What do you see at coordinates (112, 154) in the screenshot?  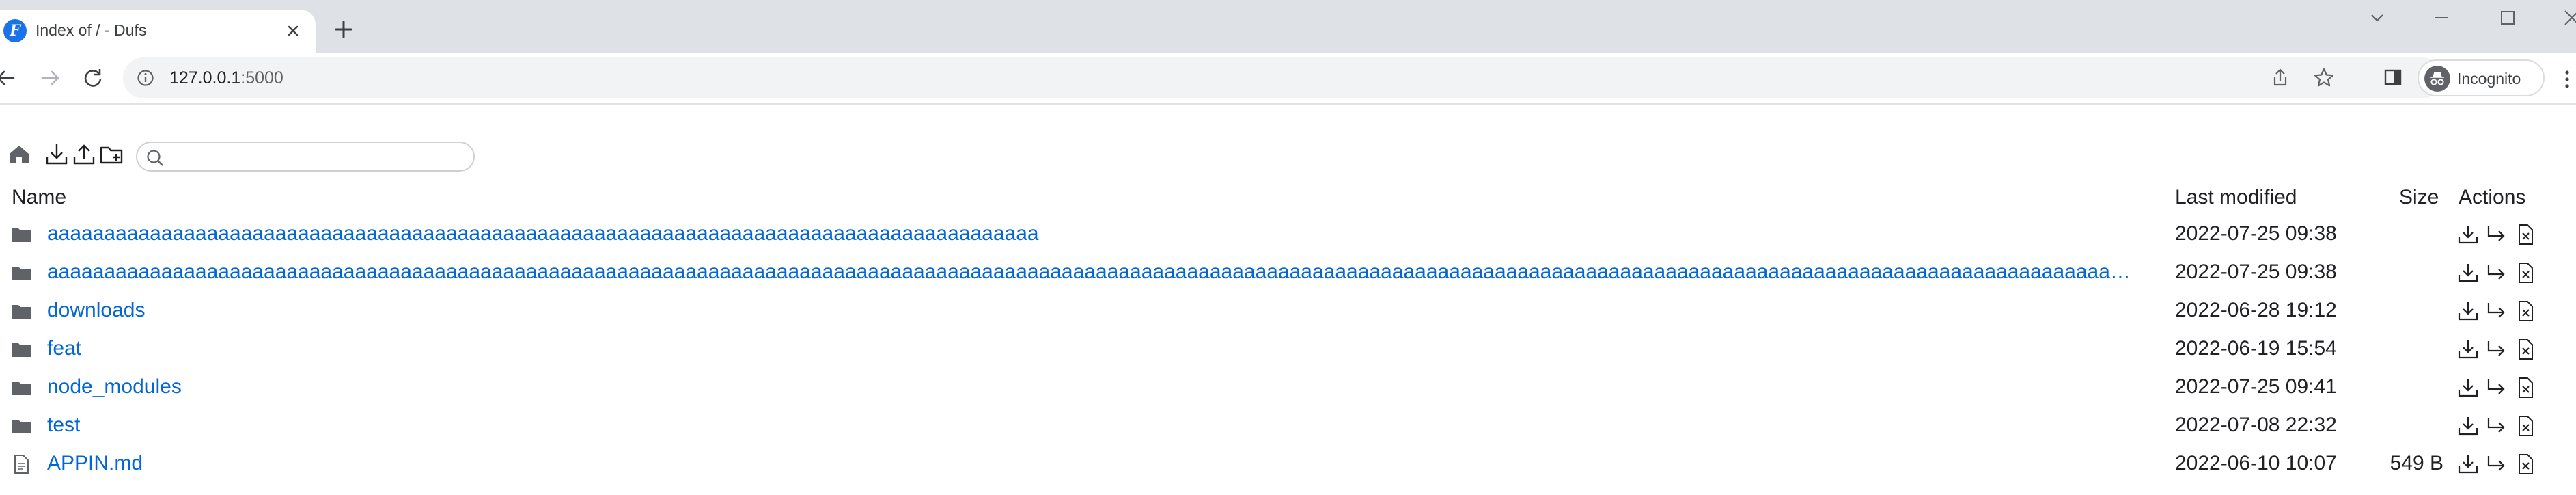 I see `new-folder-icon` at bounding box center [112, 154].